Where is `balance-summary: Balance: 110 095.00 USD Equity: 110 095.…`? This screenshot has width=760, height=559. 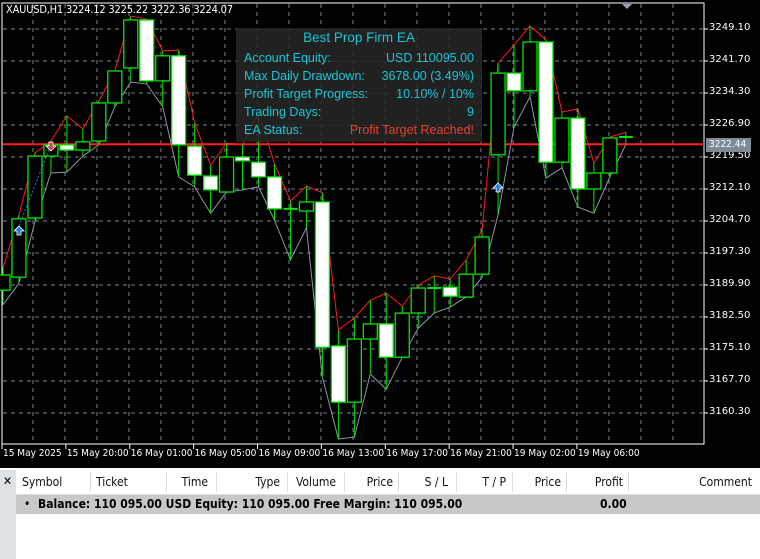 balance-summary: Balance: 110 095.00 USD Equity: 110 095.… is located at coordinates (250, 504).